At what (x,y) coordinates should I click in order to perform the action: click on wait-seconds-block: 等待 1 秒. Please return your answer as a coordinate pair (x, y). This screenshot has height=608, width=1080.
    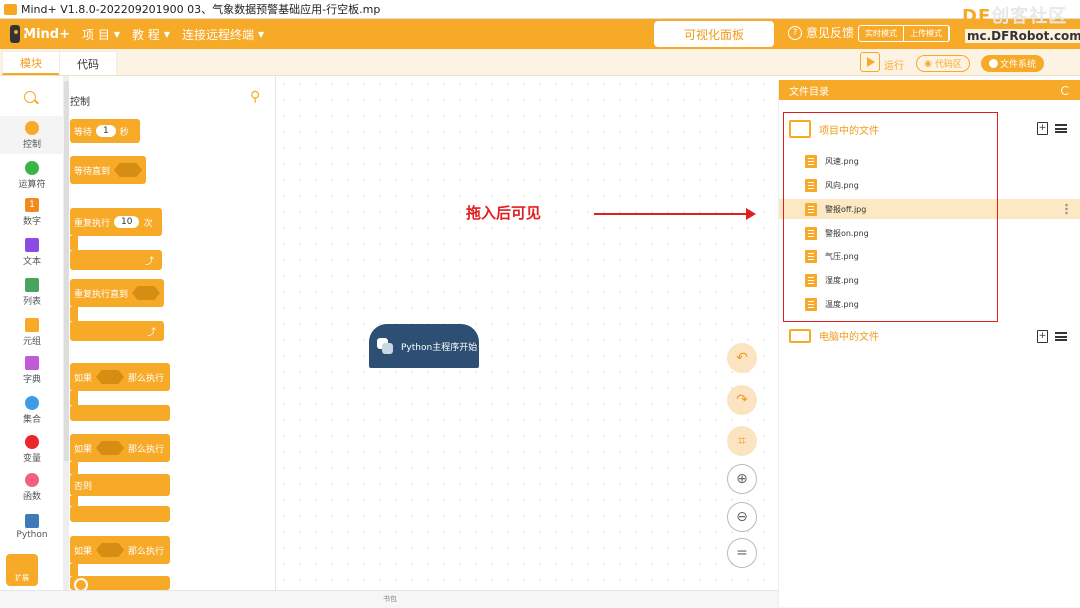
    Looking at the image, I should click on (105, 131).